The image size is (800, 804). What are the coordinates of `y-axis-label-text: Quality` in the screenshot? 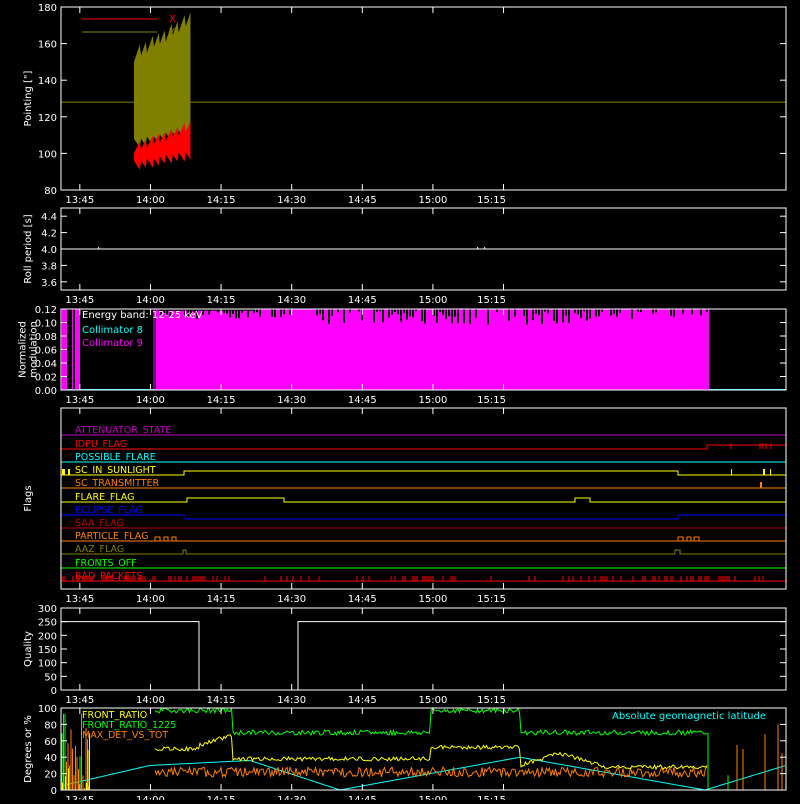 It's located at (28, 649).